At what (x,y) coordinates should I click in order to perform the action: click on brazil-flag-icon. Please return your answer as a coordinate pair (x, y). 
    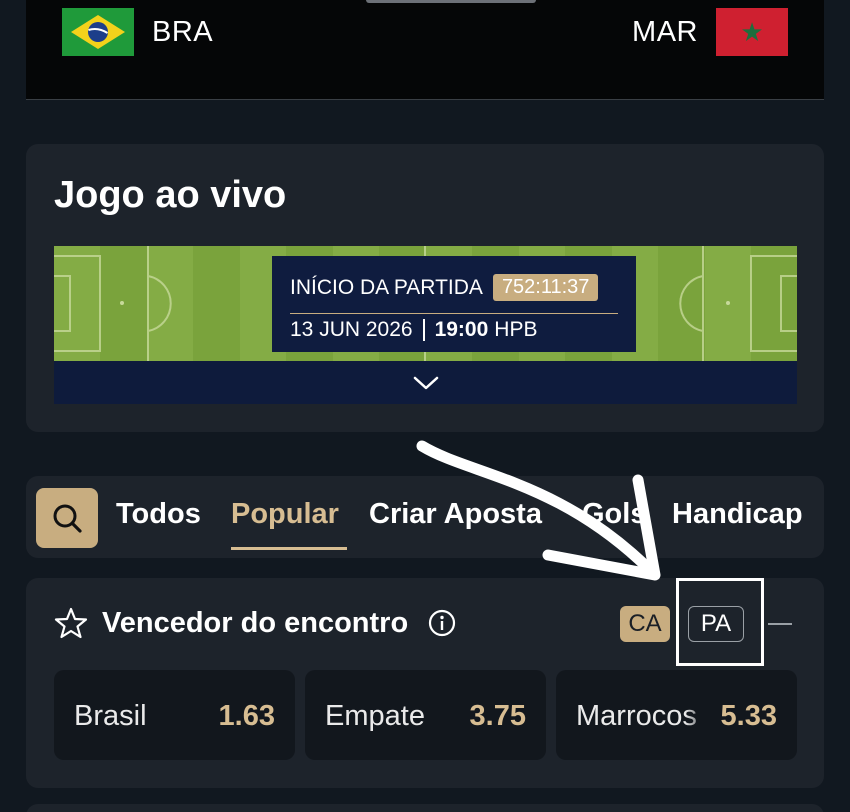
    Looking at the image, I should click on (98, 32).